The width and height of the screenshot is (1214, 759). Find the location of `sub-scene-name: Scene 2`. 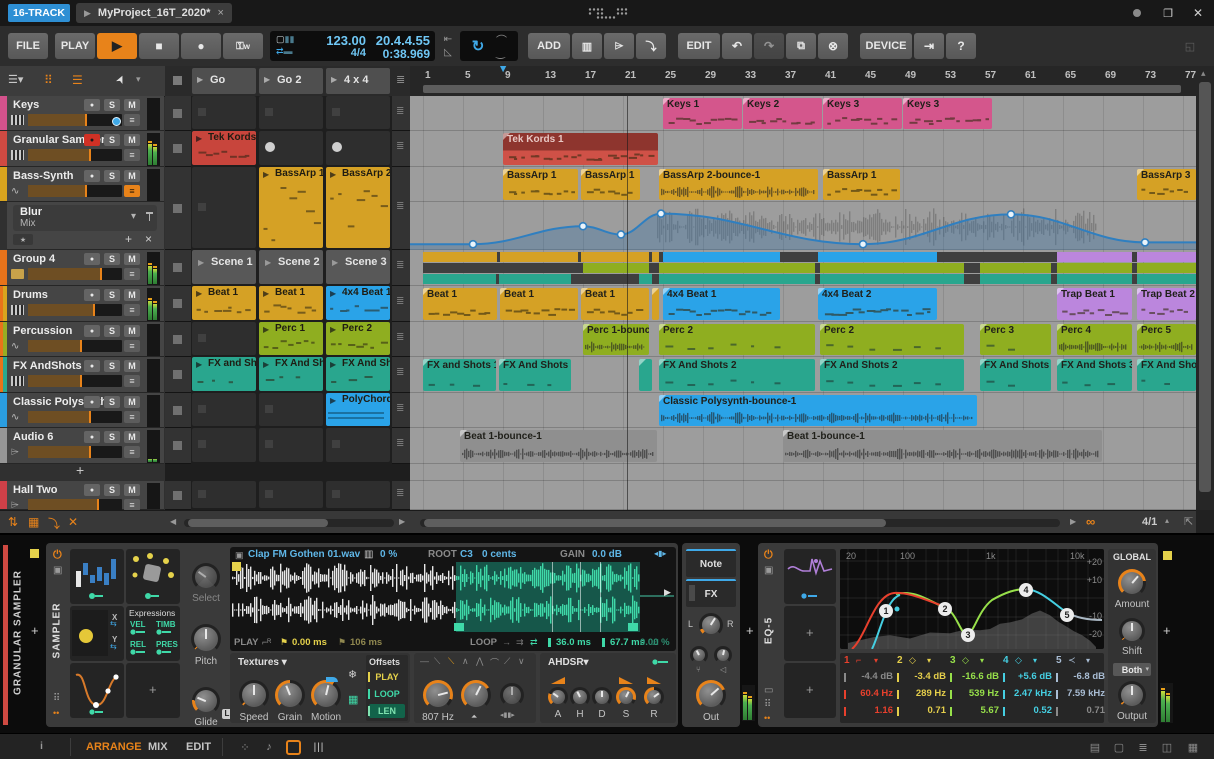

sub-scene-name: Scene 2 is located at coordinates (299, 262).